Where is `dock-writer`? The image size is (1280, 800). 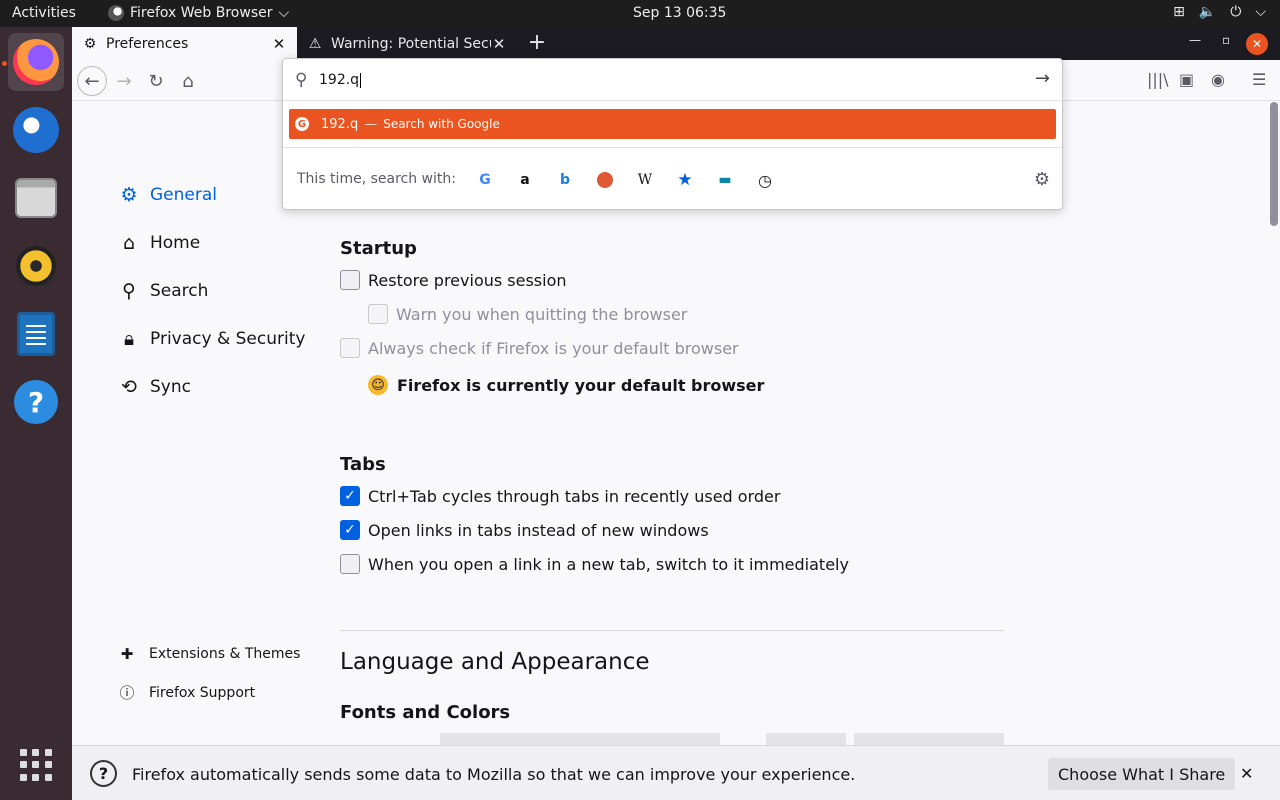 dock-writer is located at coordinates (36, 334).